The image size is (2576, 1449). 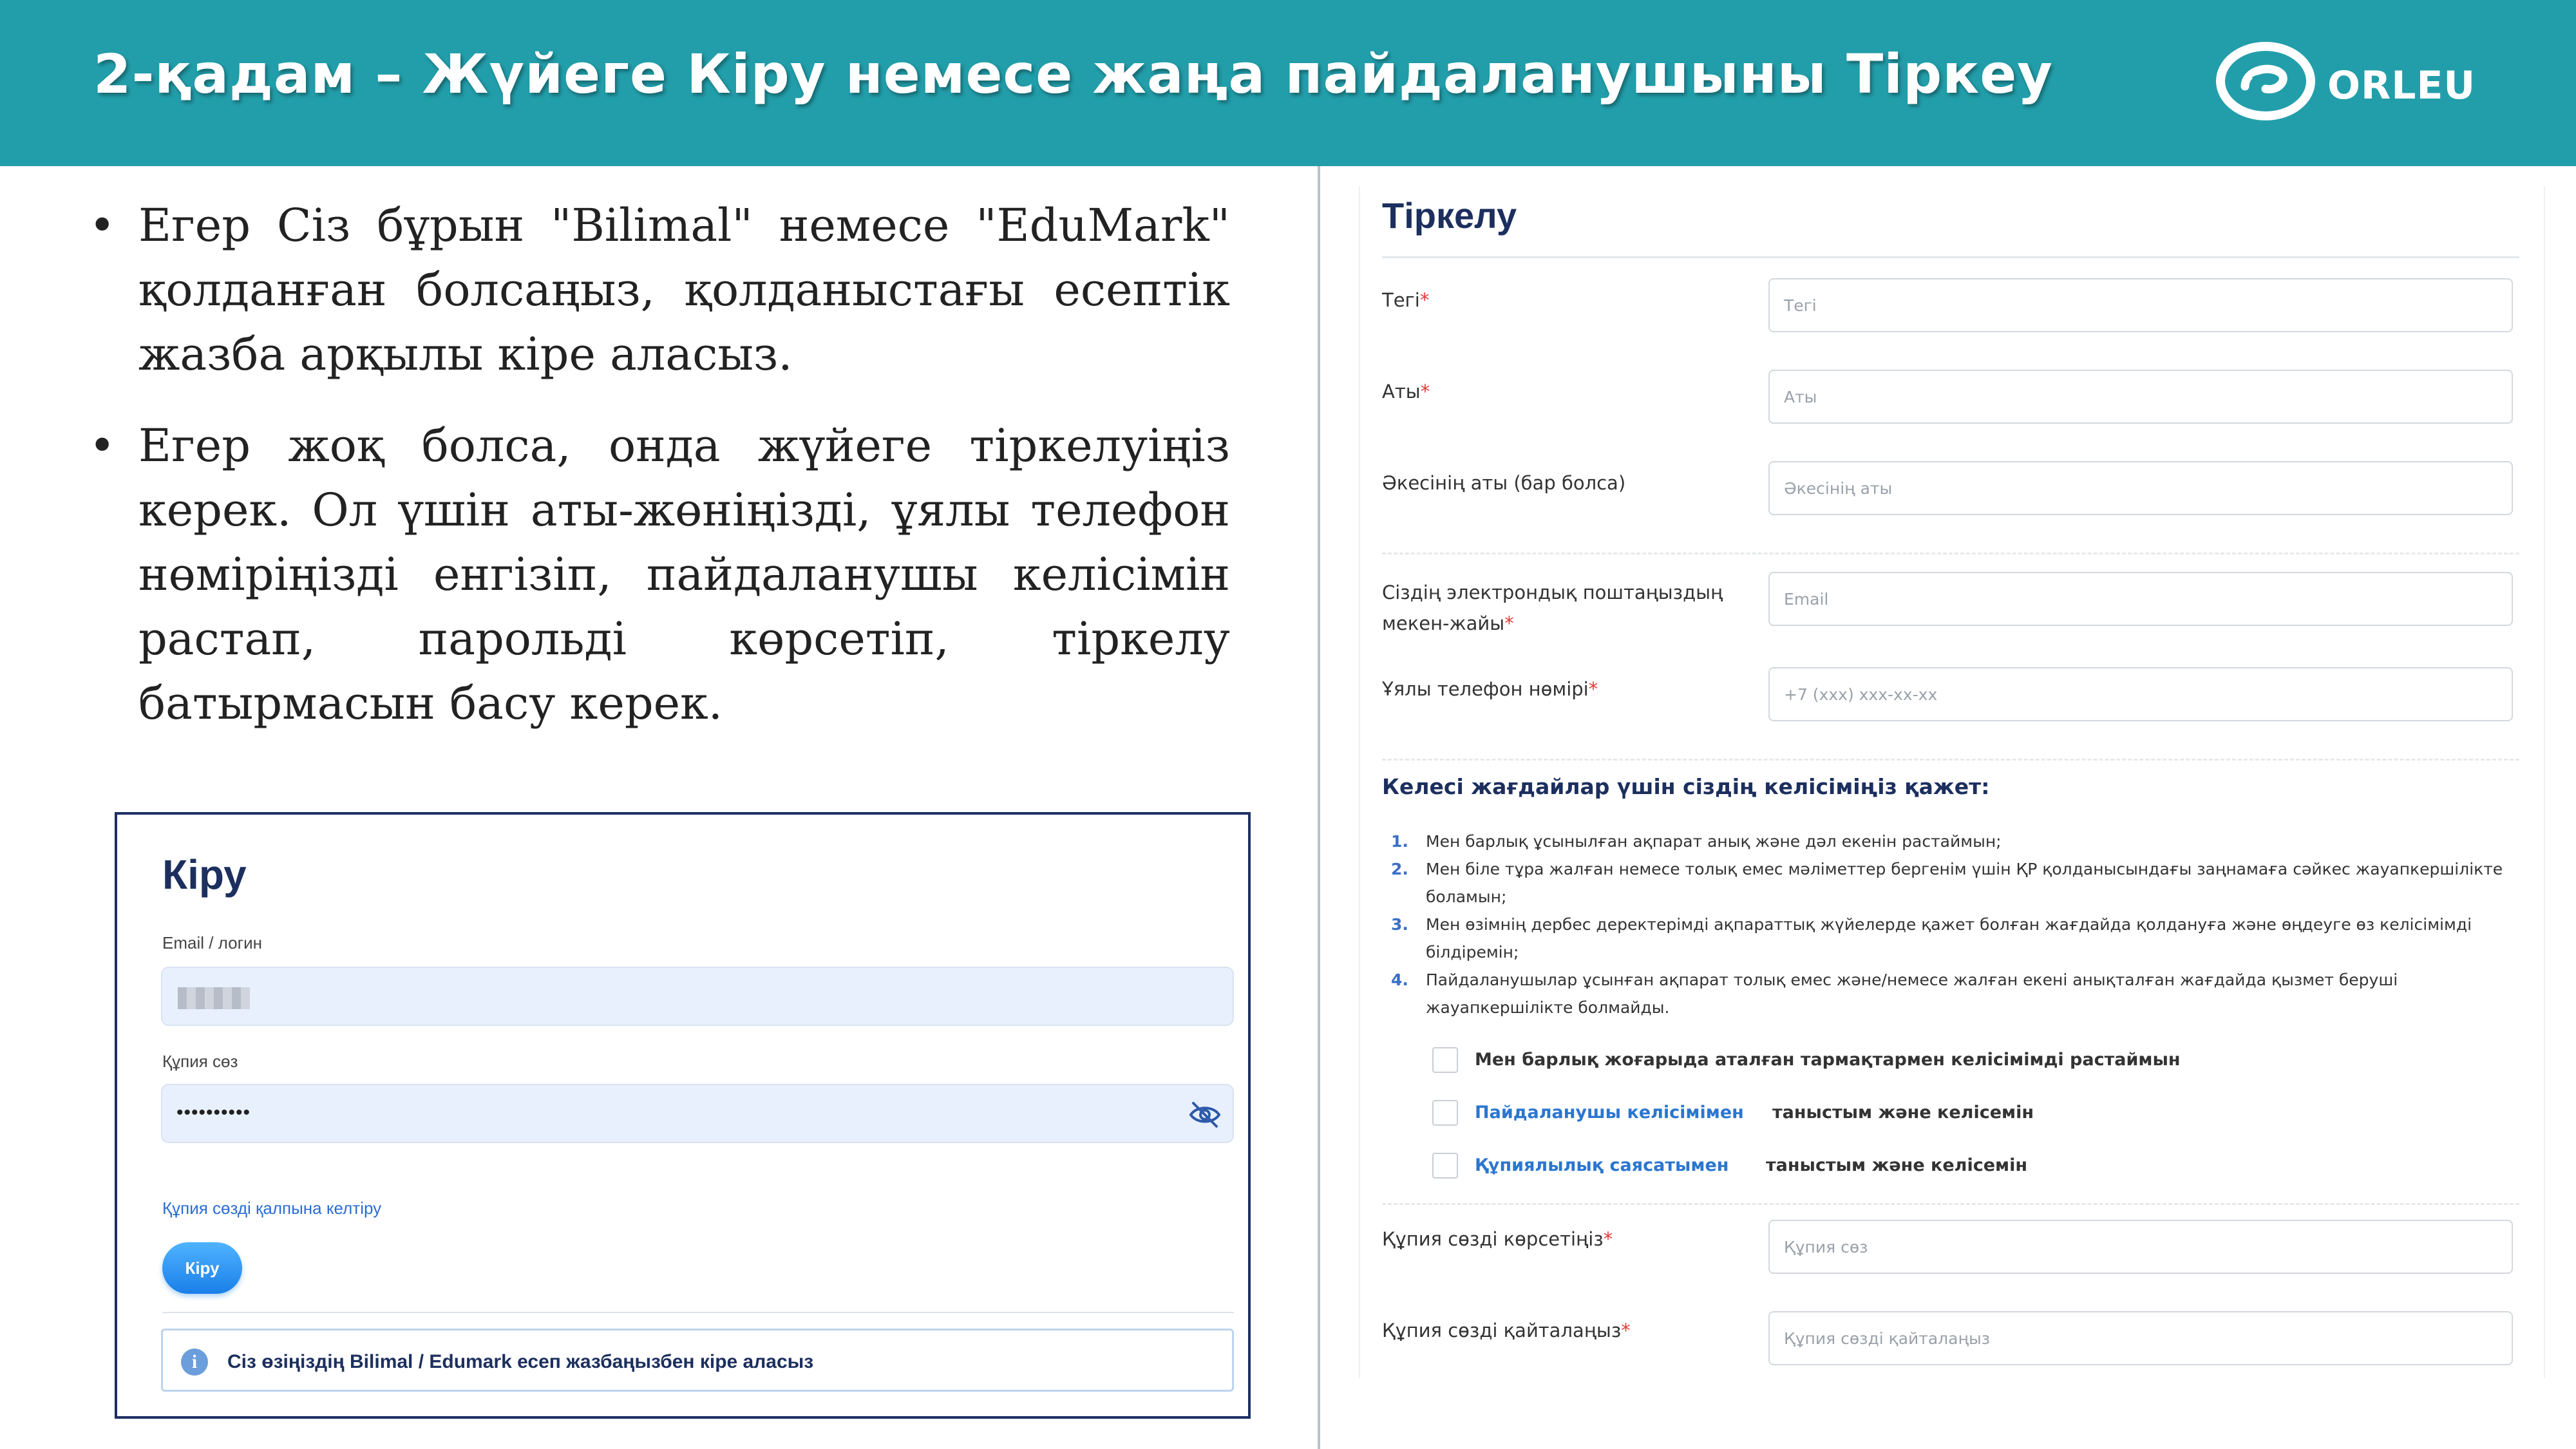 What do you see at coordinates (1498, 1239) in the screenshot?
I see `password-label: Құпия сөзді көрсетіңіз*` at bounding box center [1498, 1239].